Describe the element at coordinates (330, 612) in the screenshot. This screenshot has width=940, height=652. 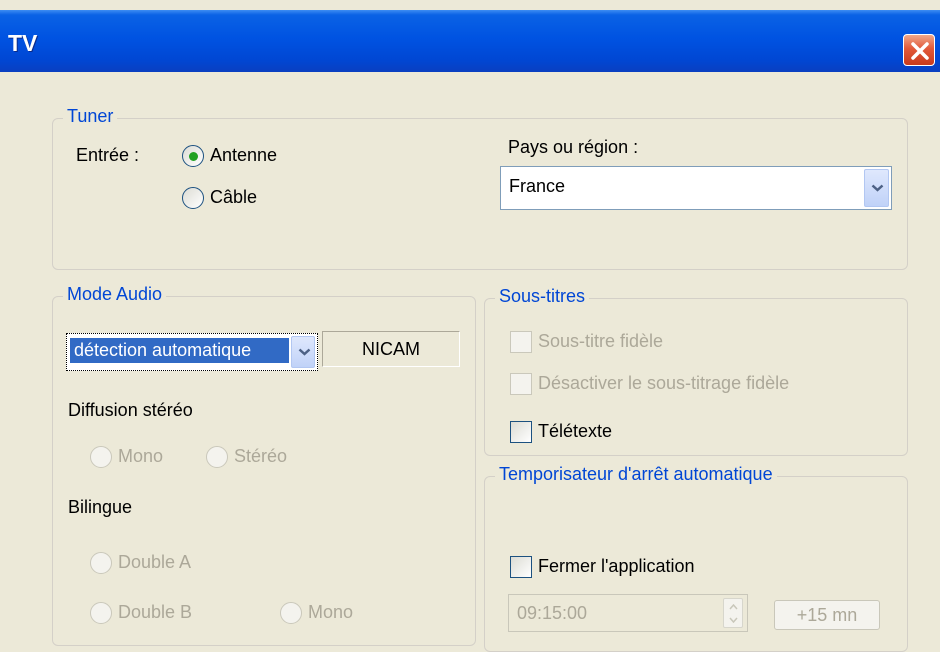
I see `bilingue-mono-label: Mono` at that location.